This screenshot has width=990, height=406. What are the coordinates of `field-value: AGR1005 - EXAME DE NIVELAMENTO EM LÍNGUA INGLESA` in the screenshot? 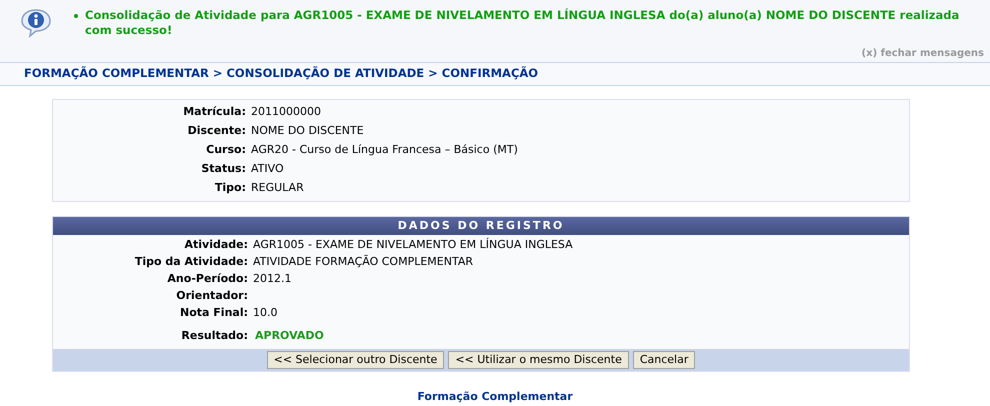 It's located at (413, 245).